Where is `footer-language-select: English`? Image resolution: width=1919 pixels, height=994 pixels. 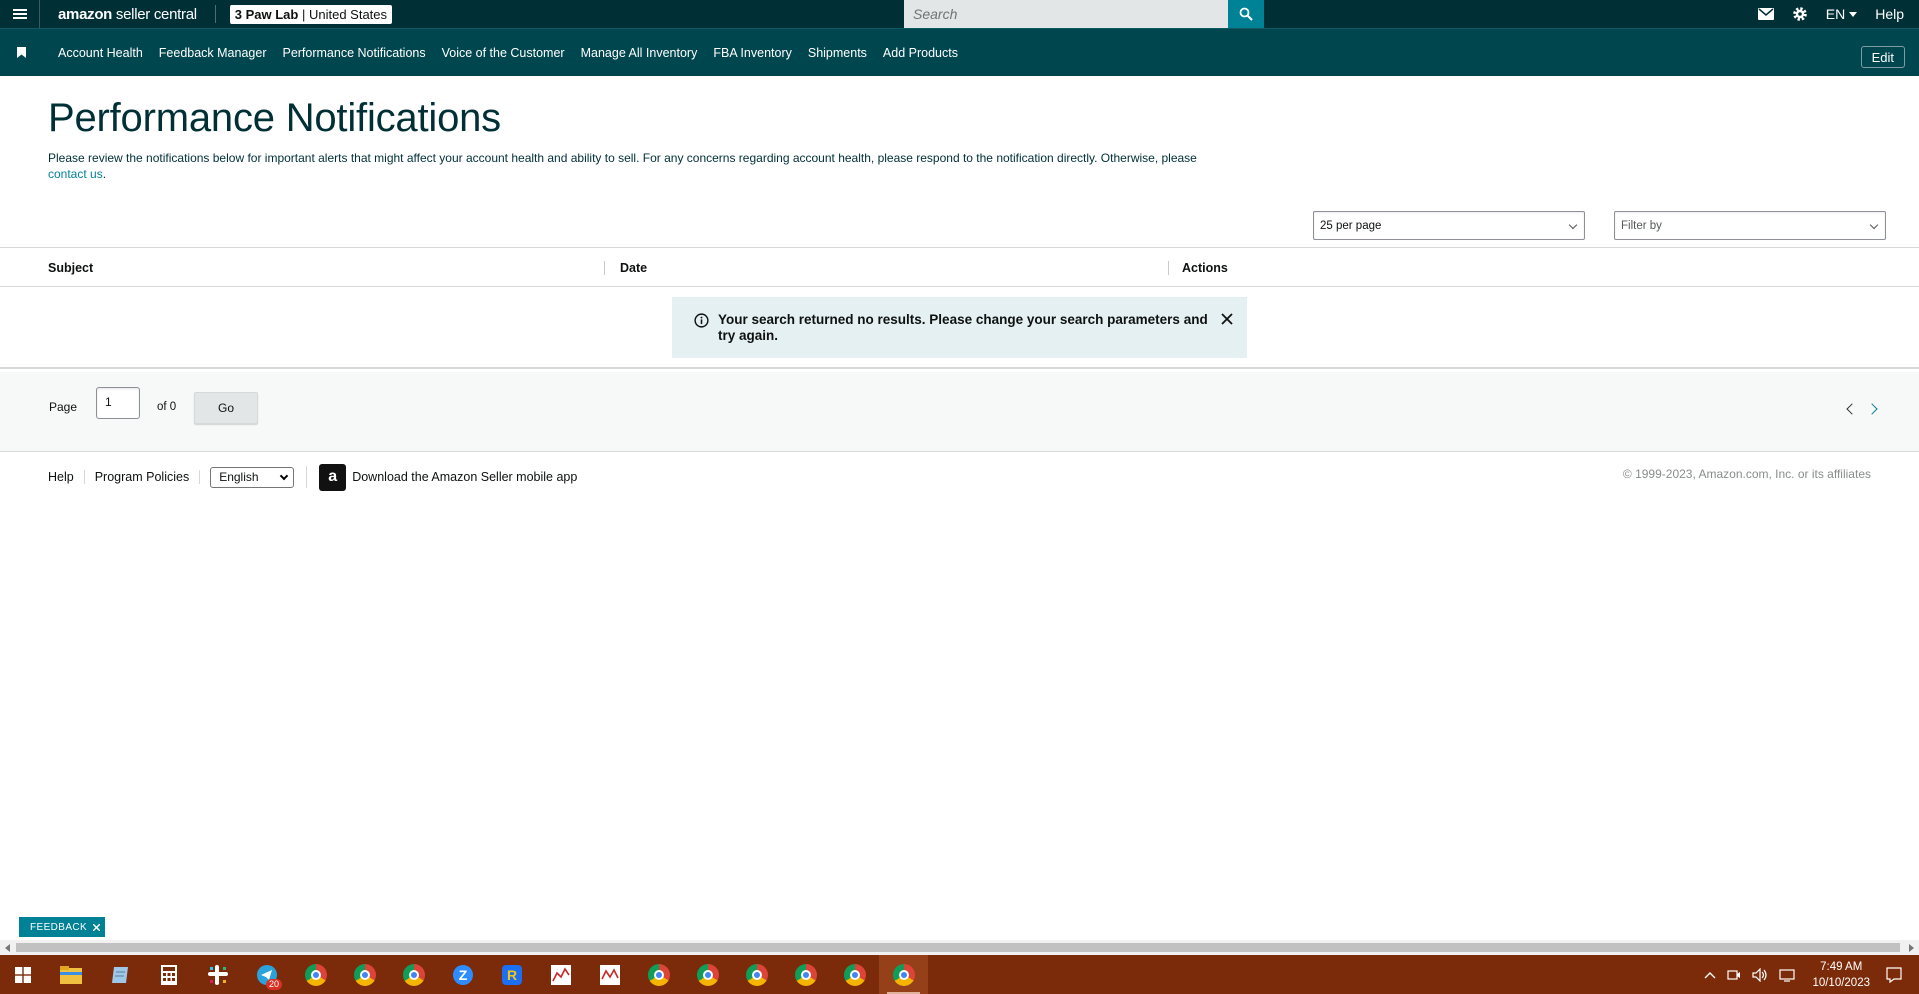 footer-language-select: English is located at coordinates (252, 477).